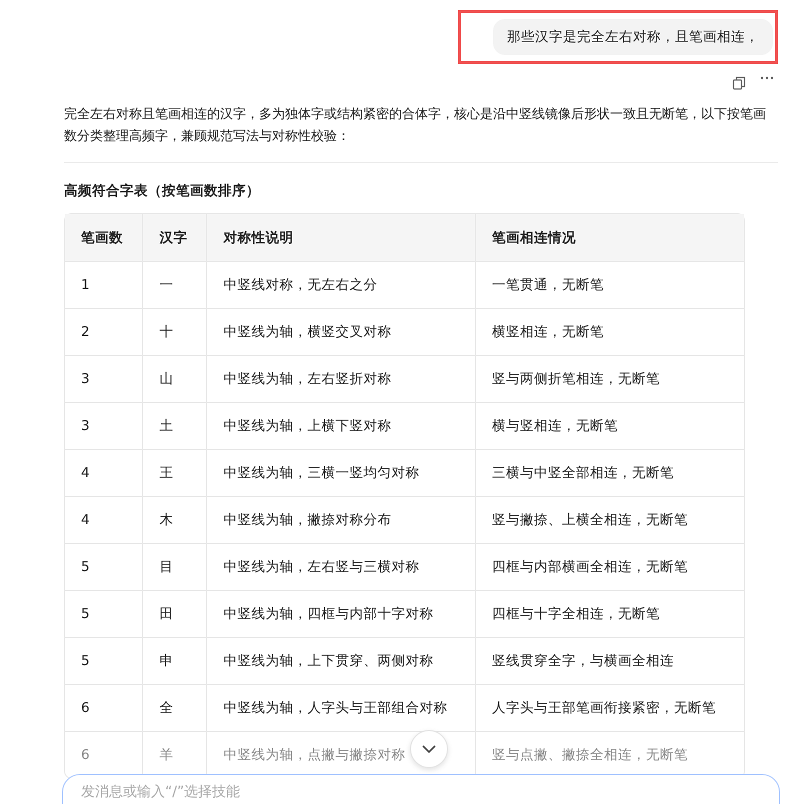 Image resolution: width=812 pixels, height=804 pixels. Describe the element at coordinates (767, 78) in the screenshot. I see `more-icon` at that location.